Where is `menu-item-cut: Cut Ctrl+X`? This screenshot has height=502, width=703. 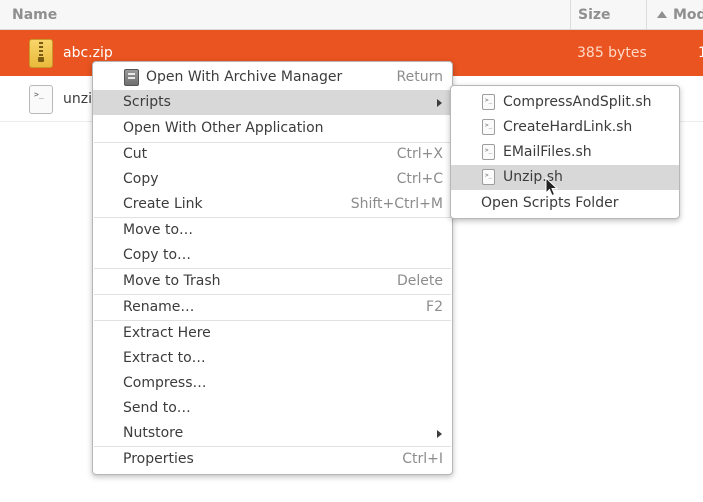 menu-item-cut: Cut Ctrl+X is located at coordinates (272, 154).